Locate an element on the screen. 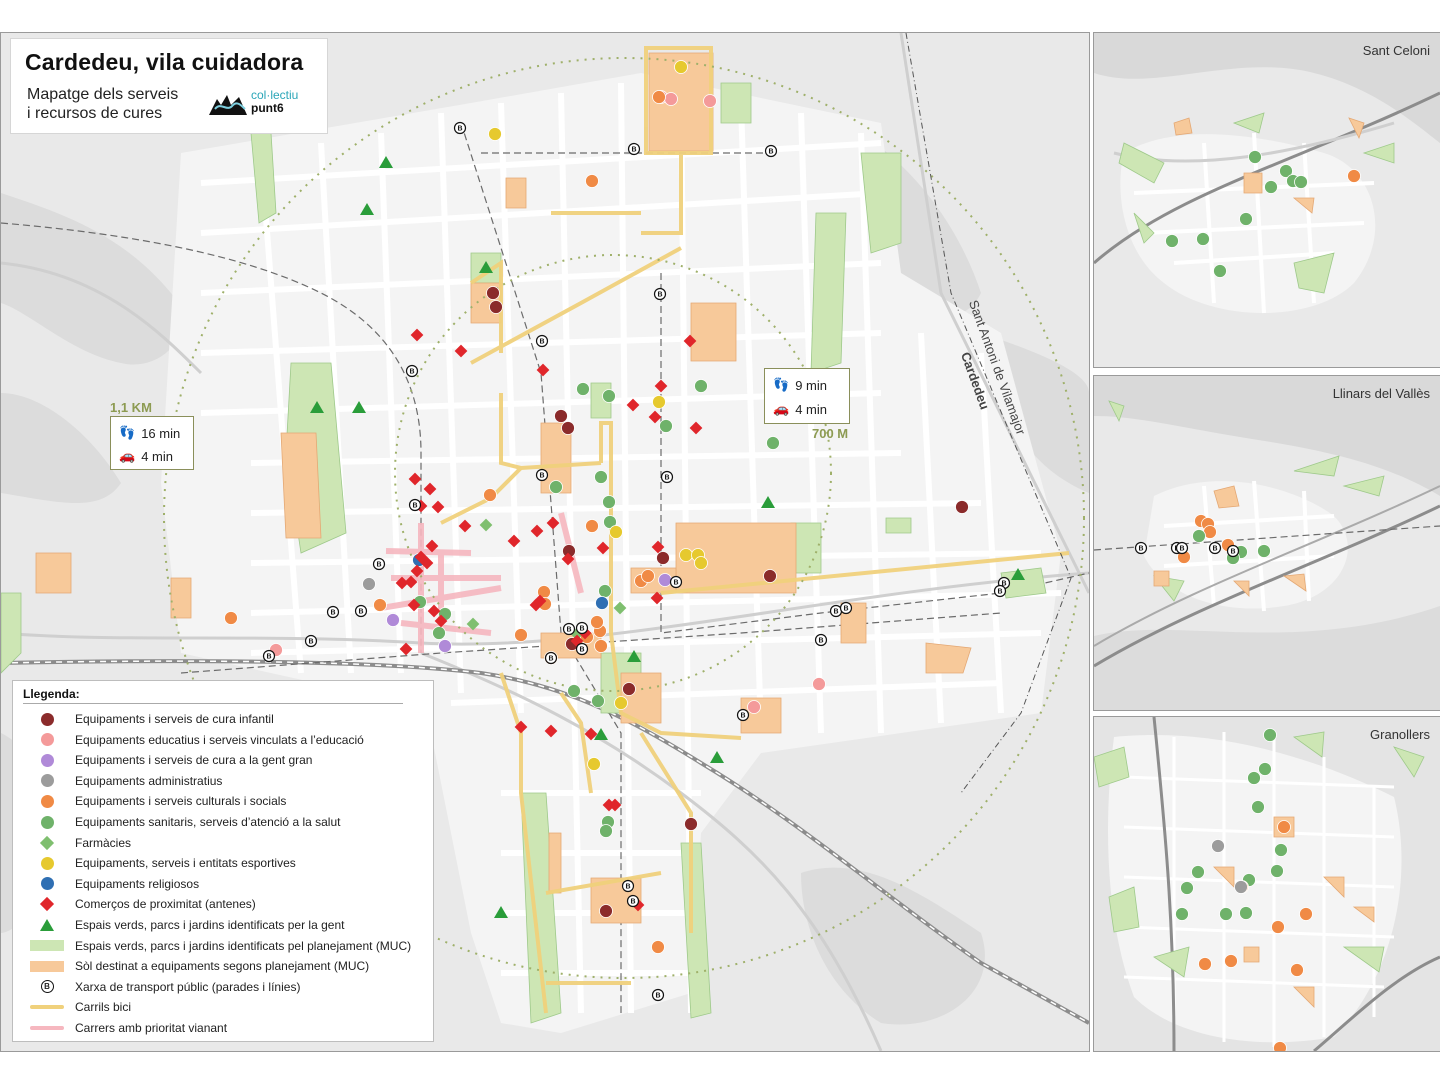 Image resolution: width=1440 pixels, height=1080 pixels. inset-granollers: Granollers is located at coordinates (1266, 884).